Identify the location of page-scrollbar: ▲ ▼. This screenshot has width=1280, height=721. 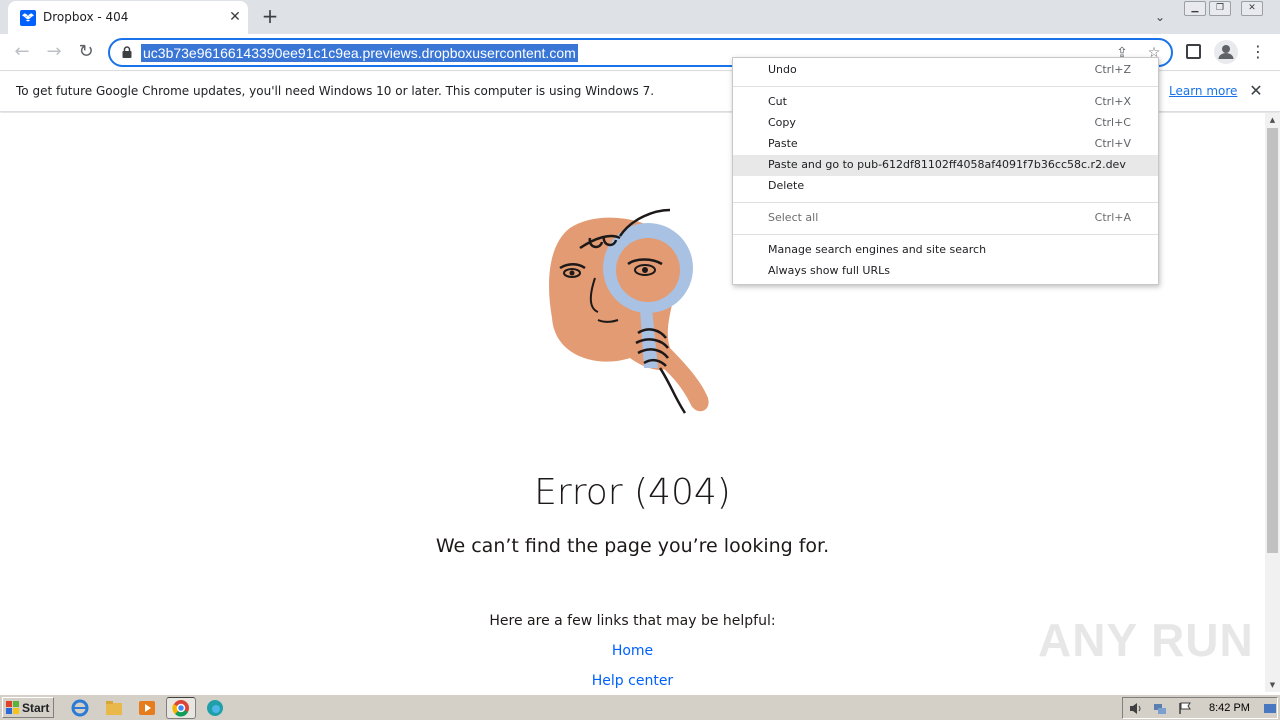
(1272, 402).